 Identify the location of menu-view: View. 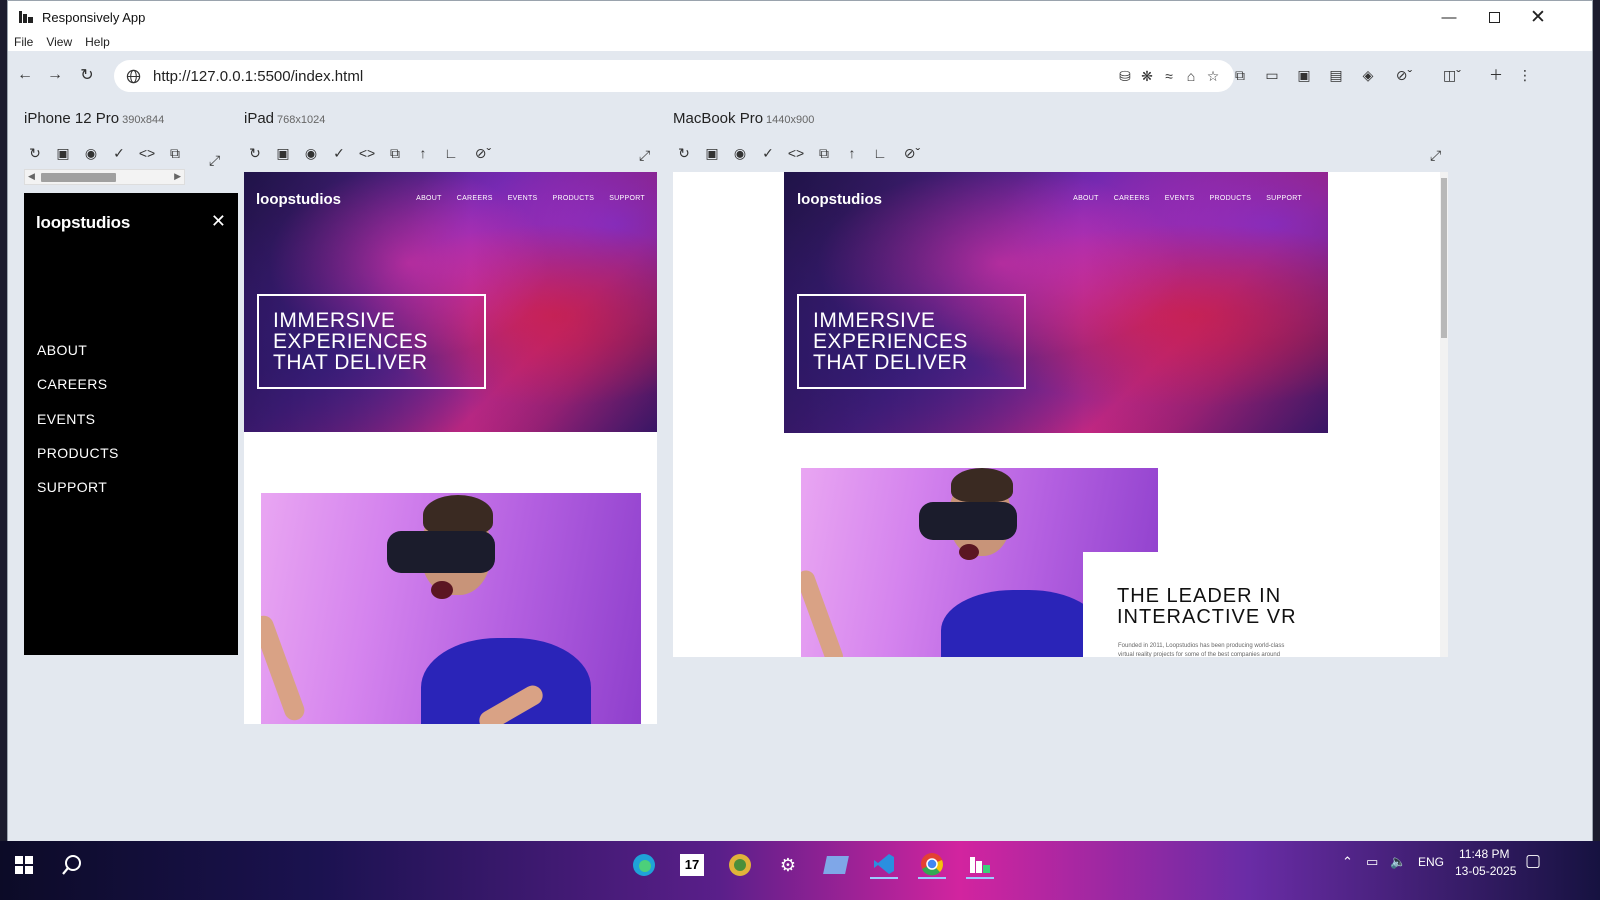
(59, 42).